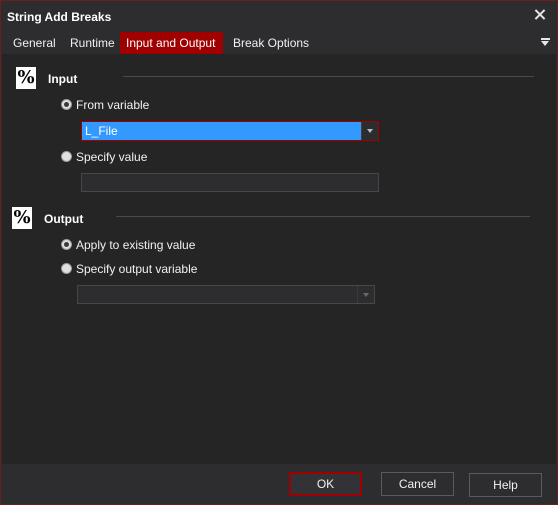 The image size is (558, 505). Describe the element at coordinates (34, 43) in the screenshot. I see `tab-general: General` at that location.